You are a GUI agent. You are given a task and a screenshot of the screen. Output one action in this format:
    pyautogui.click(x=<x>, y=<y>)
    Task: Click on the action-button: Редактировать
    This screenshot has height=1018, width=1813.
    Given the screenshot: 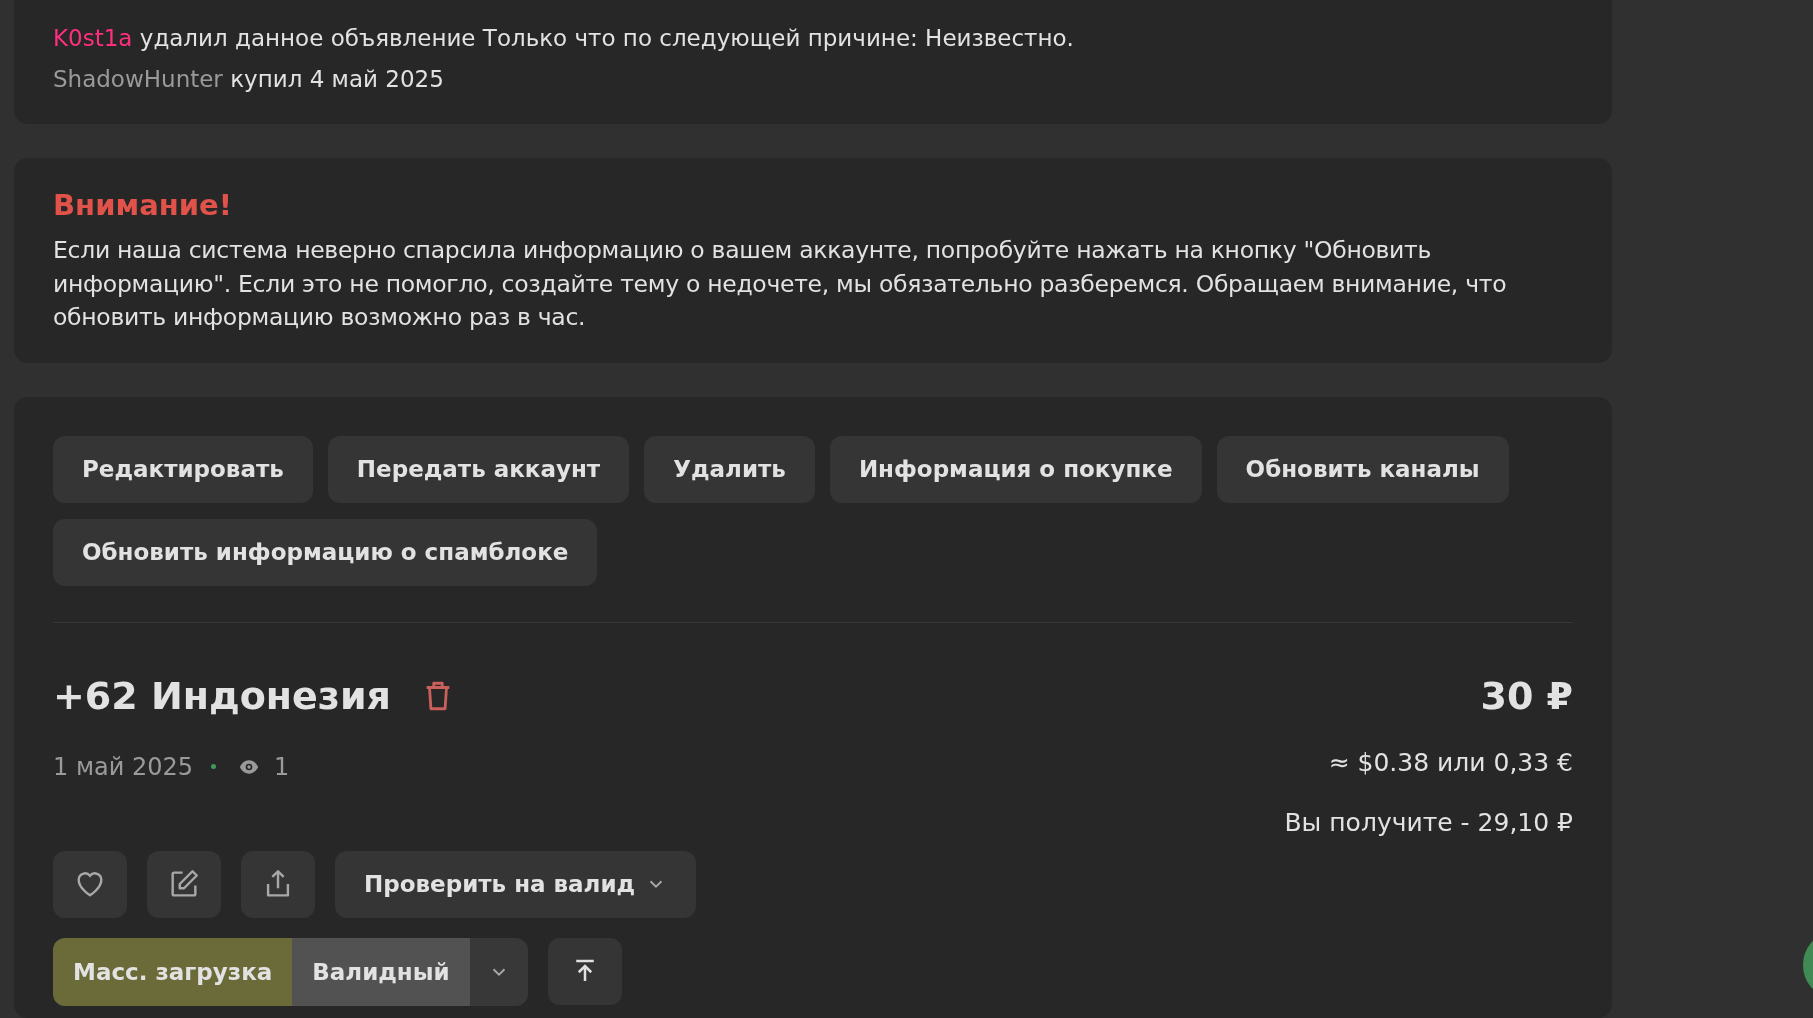 What is the action you would take?
    pyautogui.click(x=183, y=469)
    